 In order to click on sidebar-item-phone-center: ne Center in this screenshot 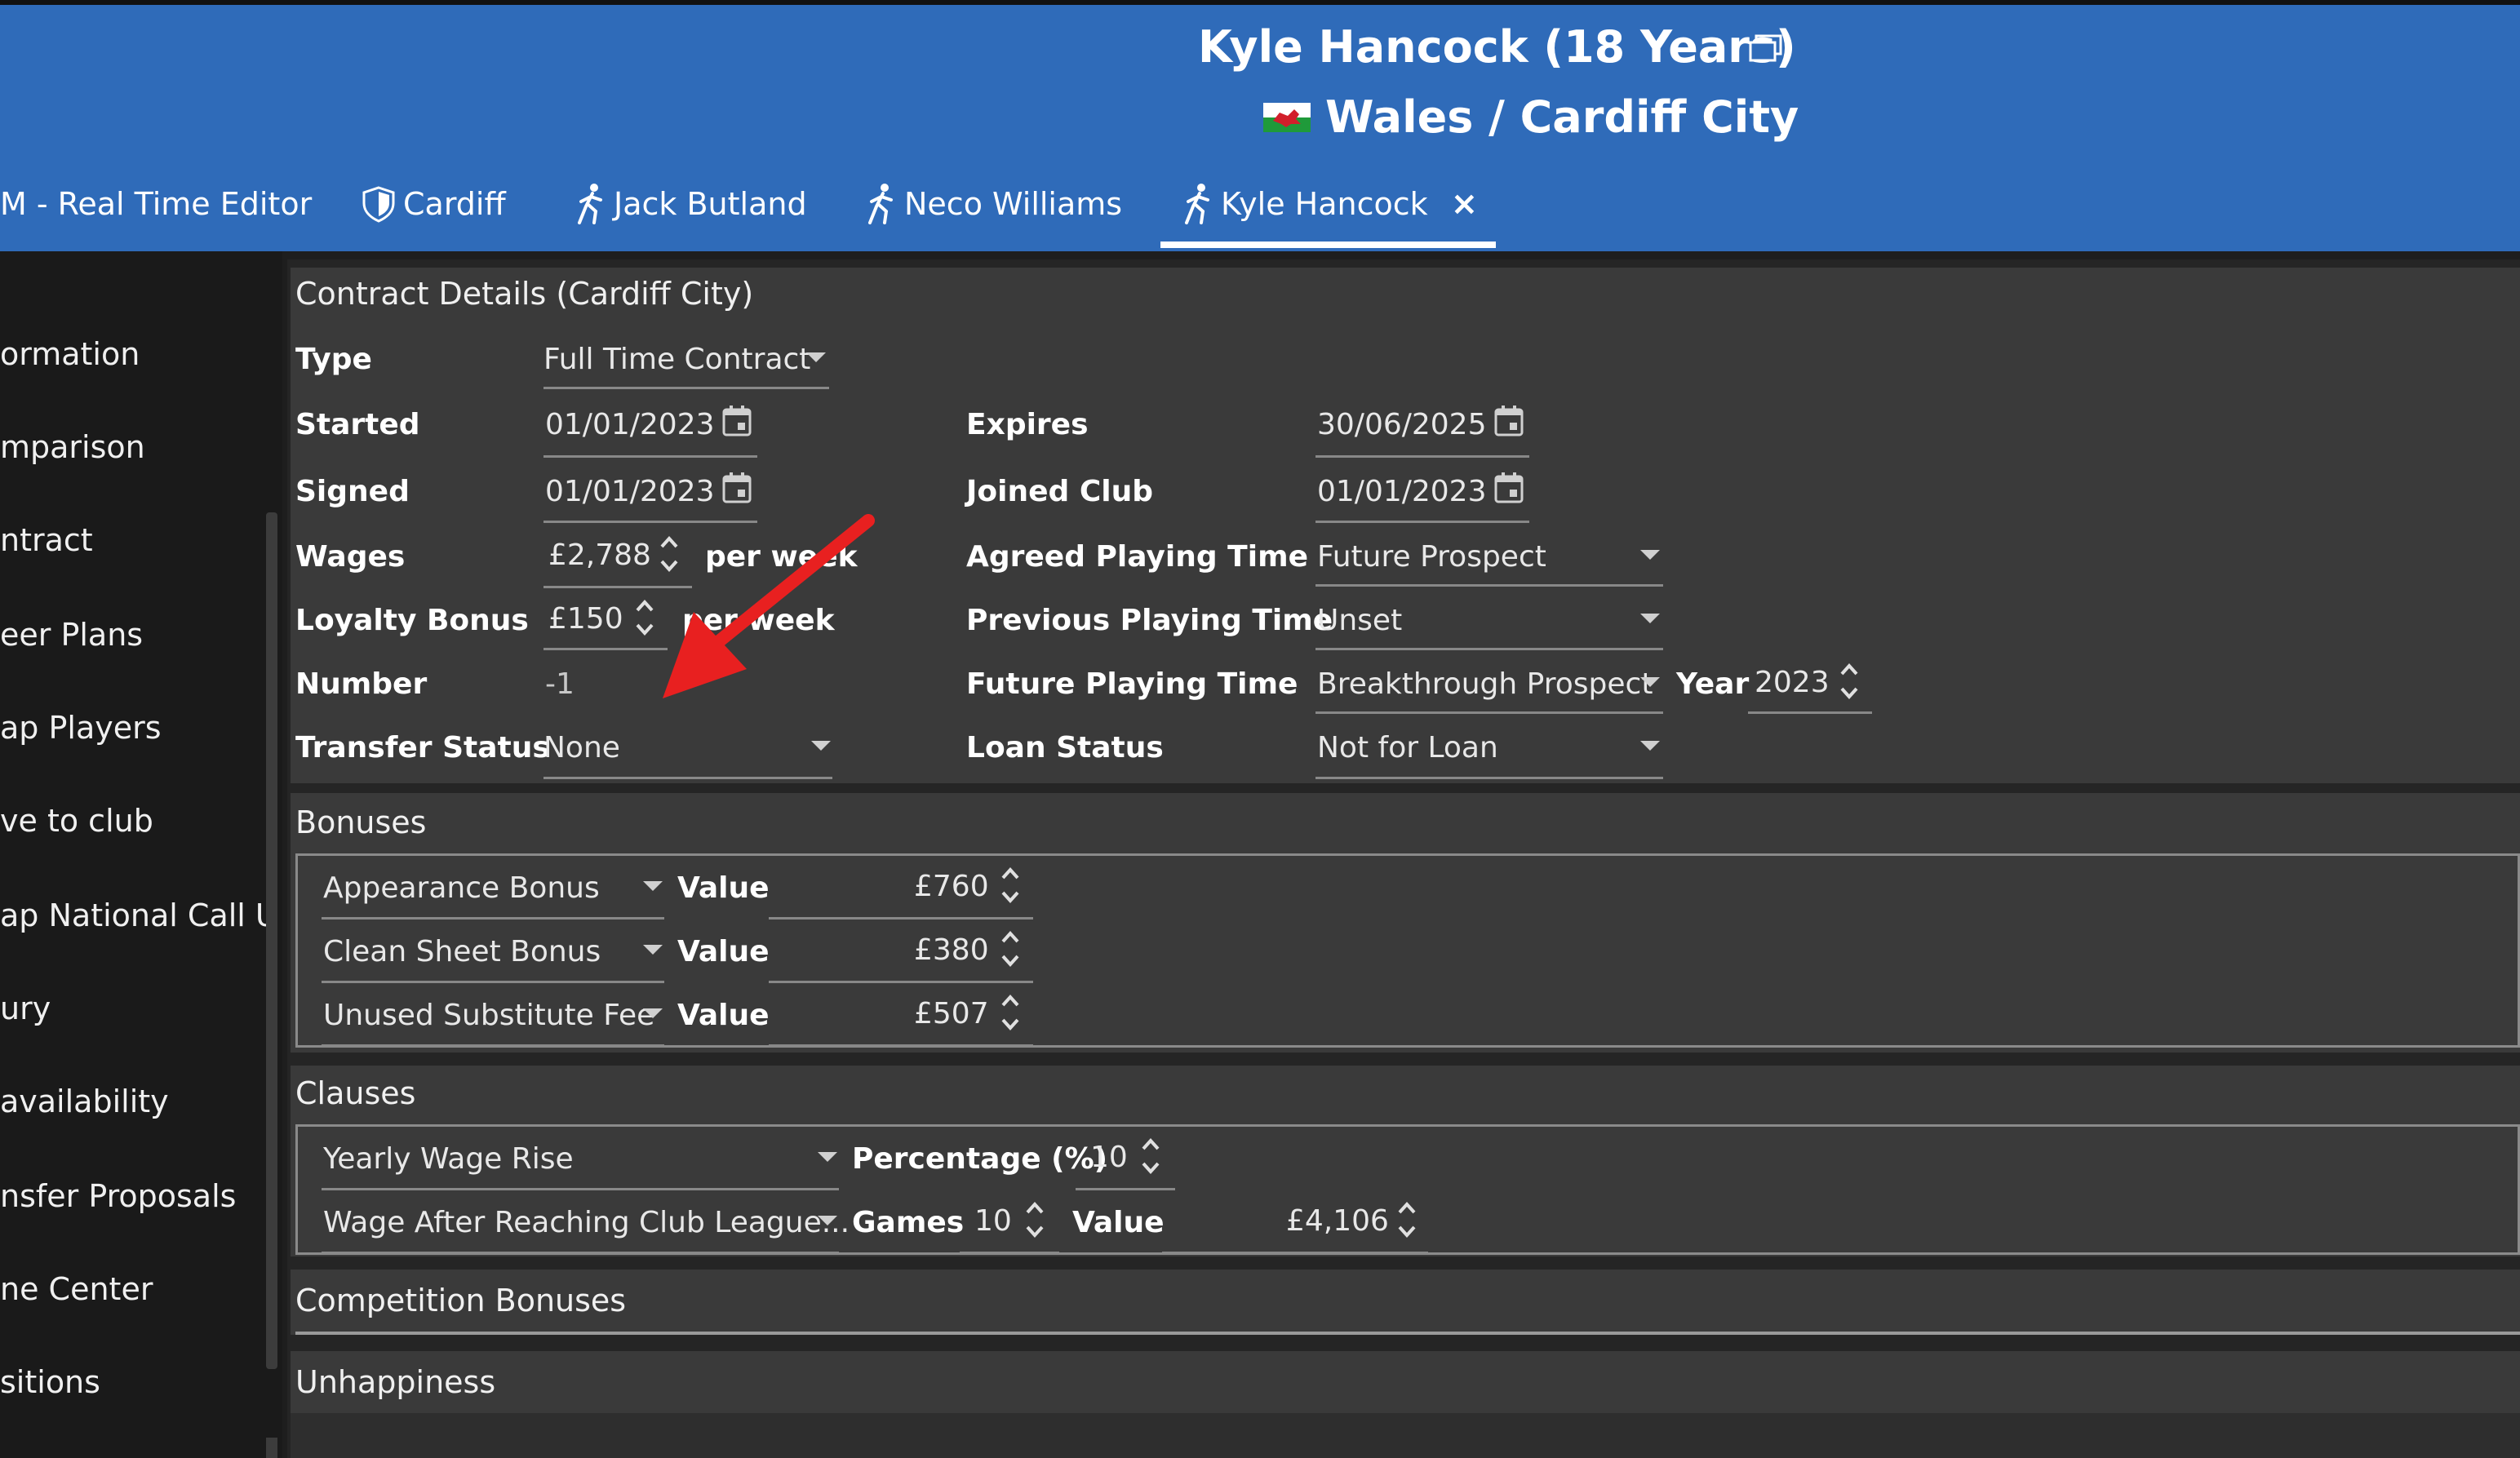, I will do `click(134, 1289)`.